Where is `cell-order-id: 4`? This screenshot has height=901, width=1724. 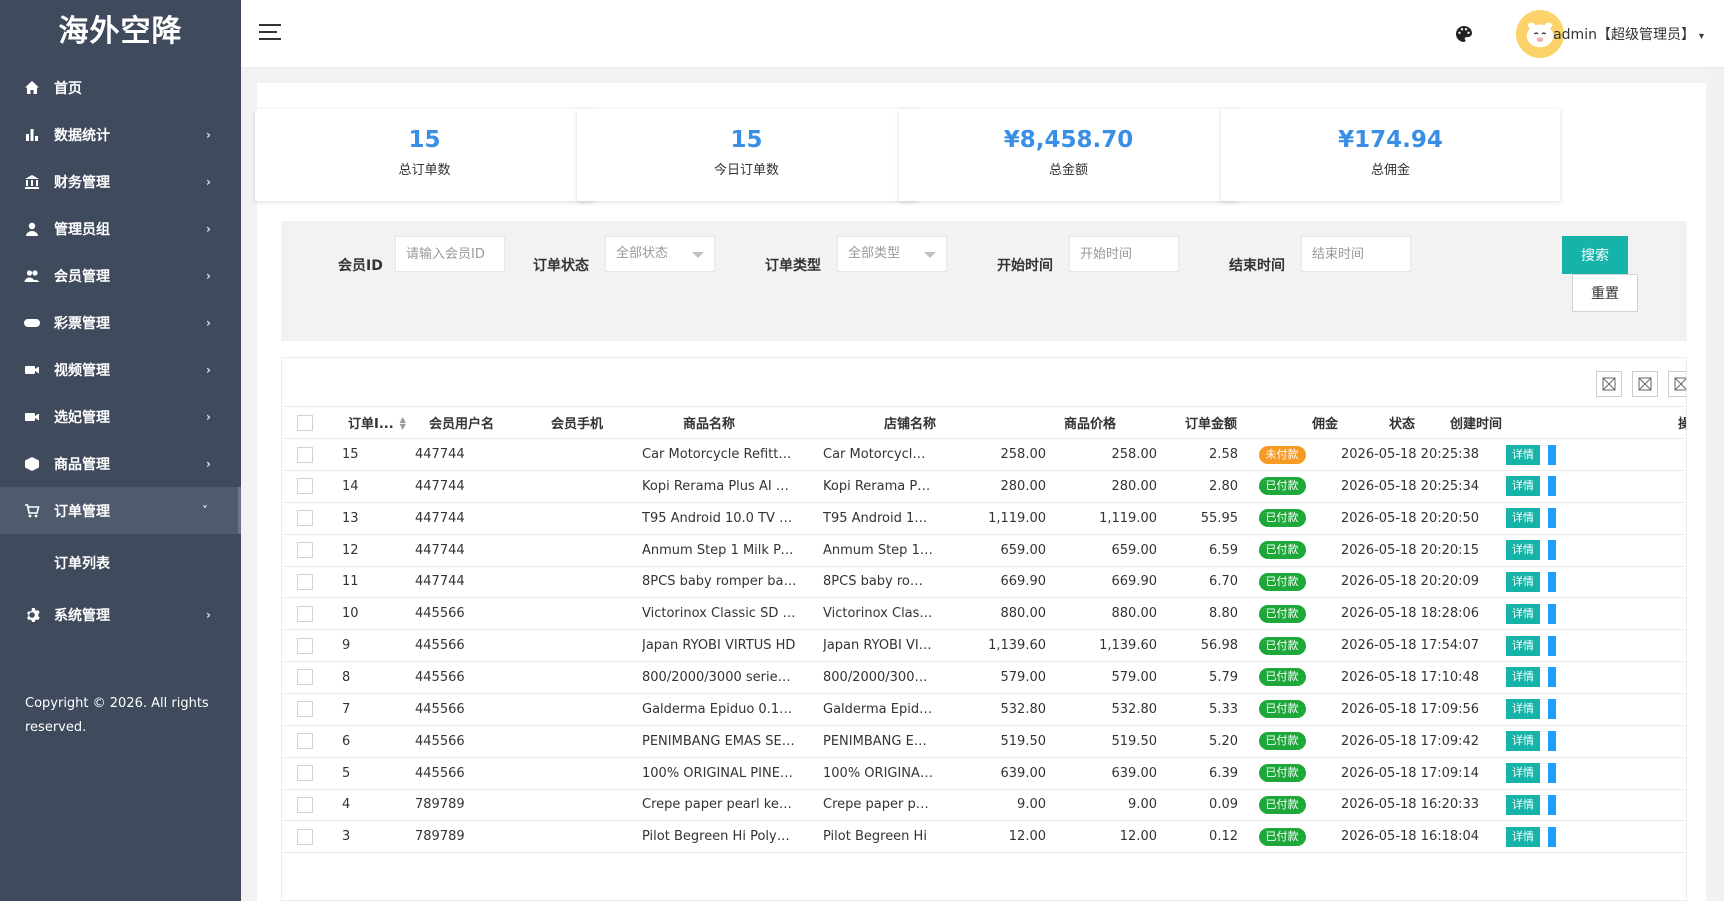 cell-order-id: 4 is located at coordinates (346, 805).